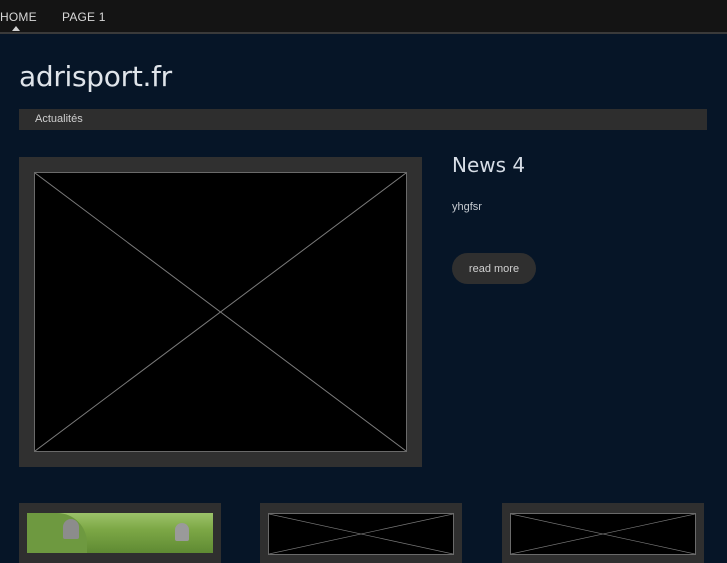 This screenshot has height=563, width=727. What do you see at coordinates (494, 268) in the screenshot?
I see `read-more-button: read more` at bounding box center [494, 268].